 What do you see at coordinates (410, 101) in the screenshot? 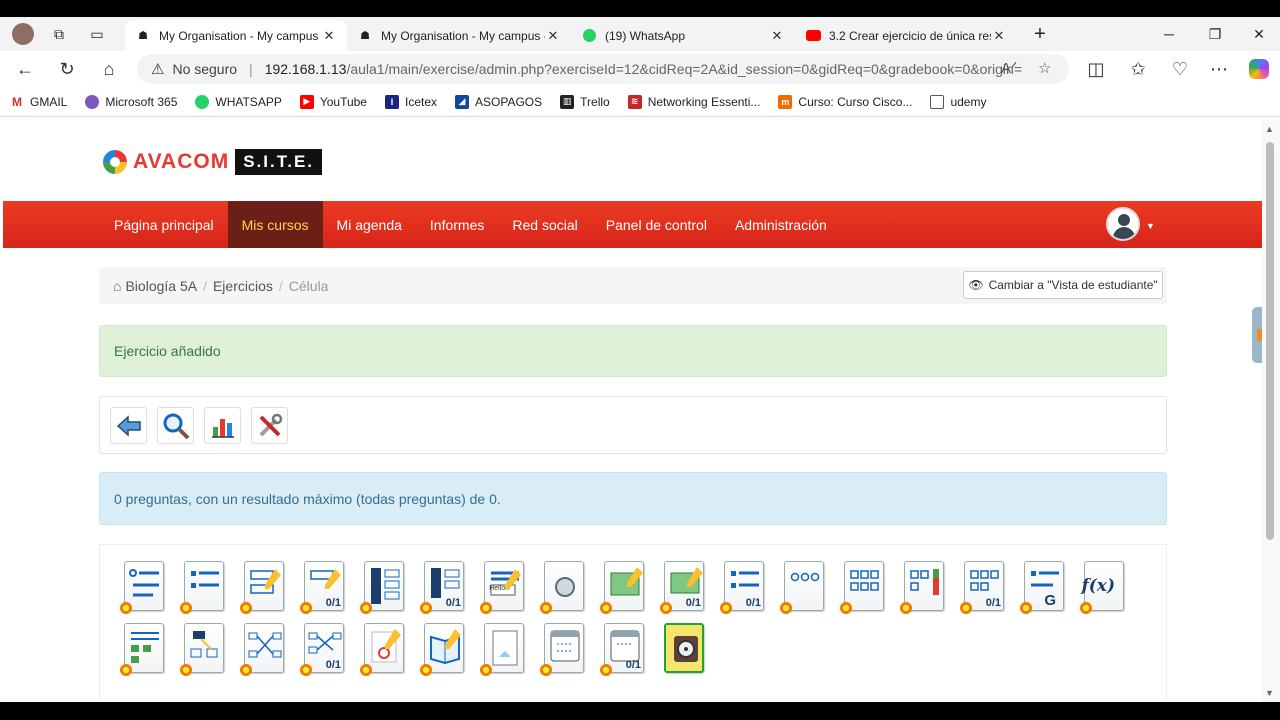
I see `bookmark-icetex: I Icetex` at bounding box center [410, 101].